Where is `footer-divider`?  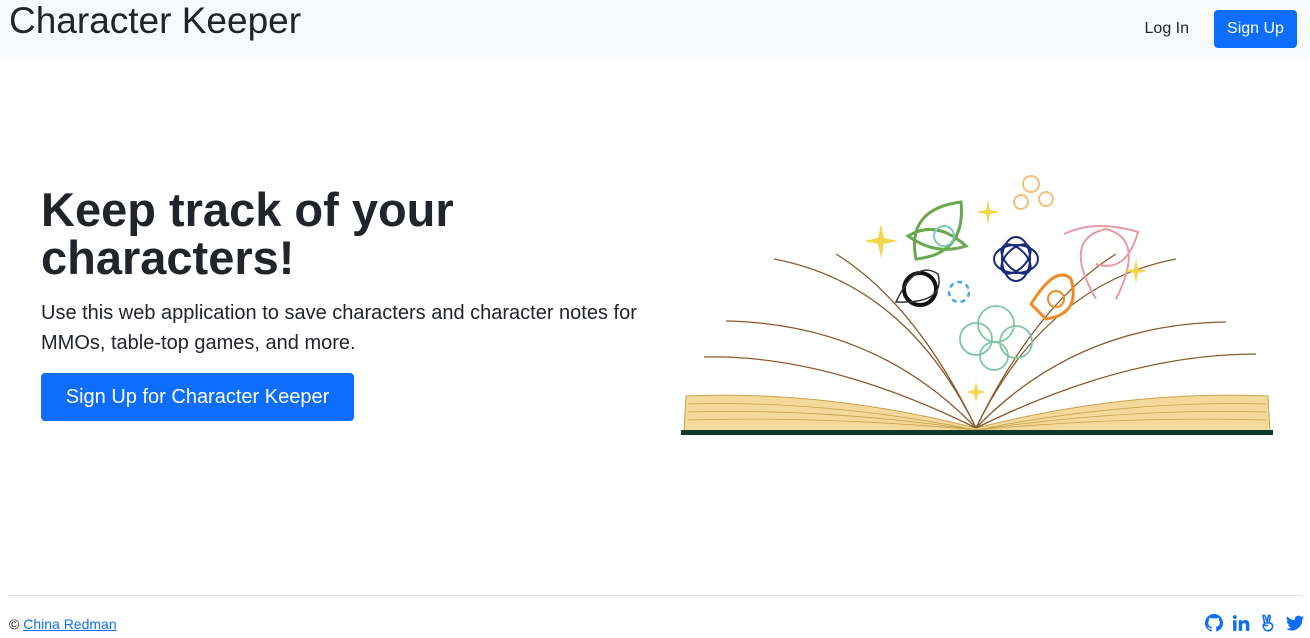 footer-divider is located at coordinates (655, 595).